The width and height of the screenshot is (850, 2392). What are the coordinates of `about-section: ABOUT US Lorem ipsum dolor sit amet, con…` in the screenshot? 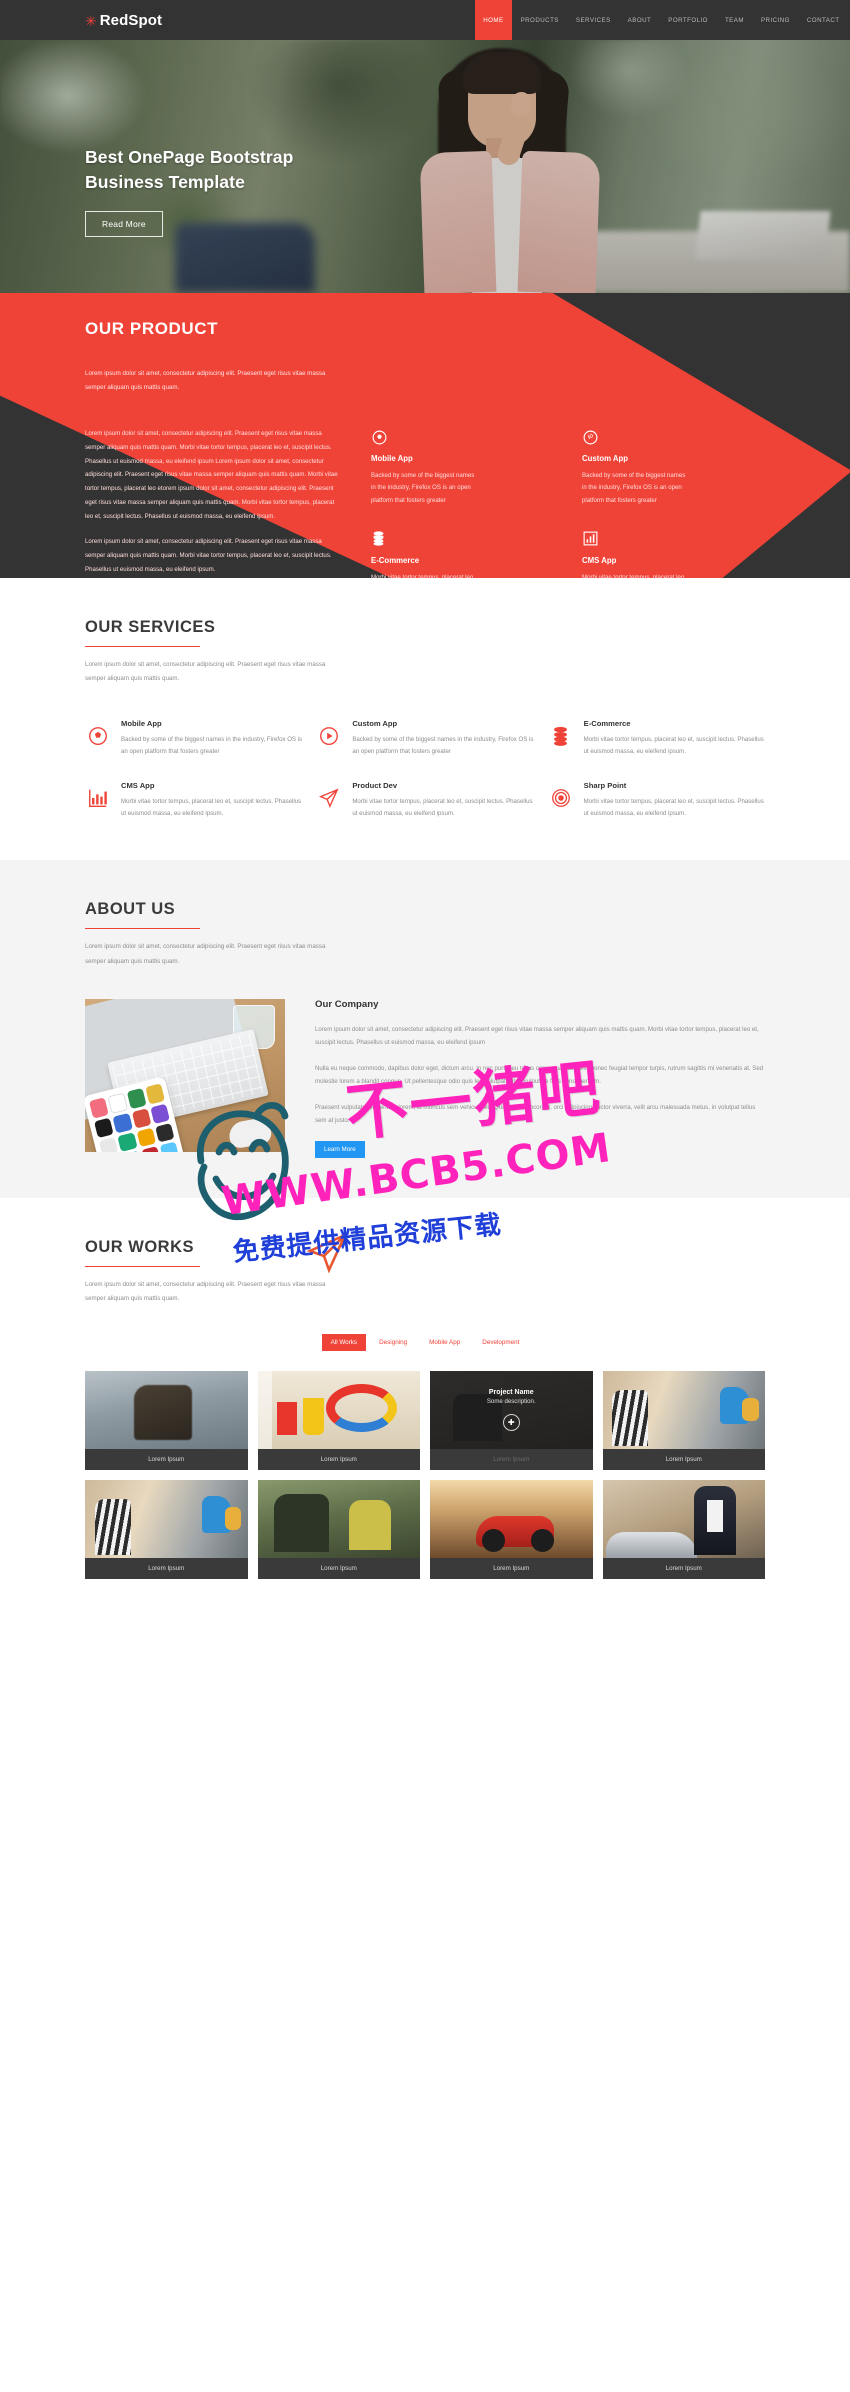 It's located at (425, 1029).